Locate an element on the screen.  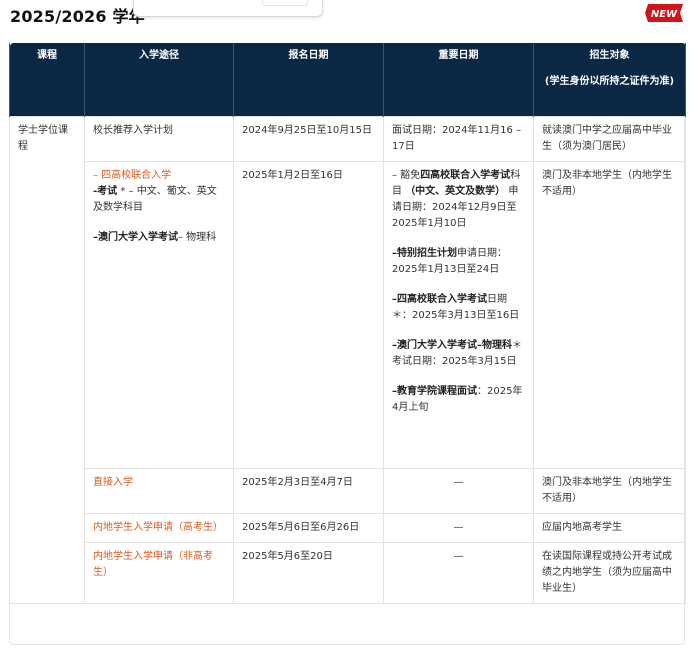
reg-date-cell: 2025年5月6至20日 is located at coordinates (308, 572).